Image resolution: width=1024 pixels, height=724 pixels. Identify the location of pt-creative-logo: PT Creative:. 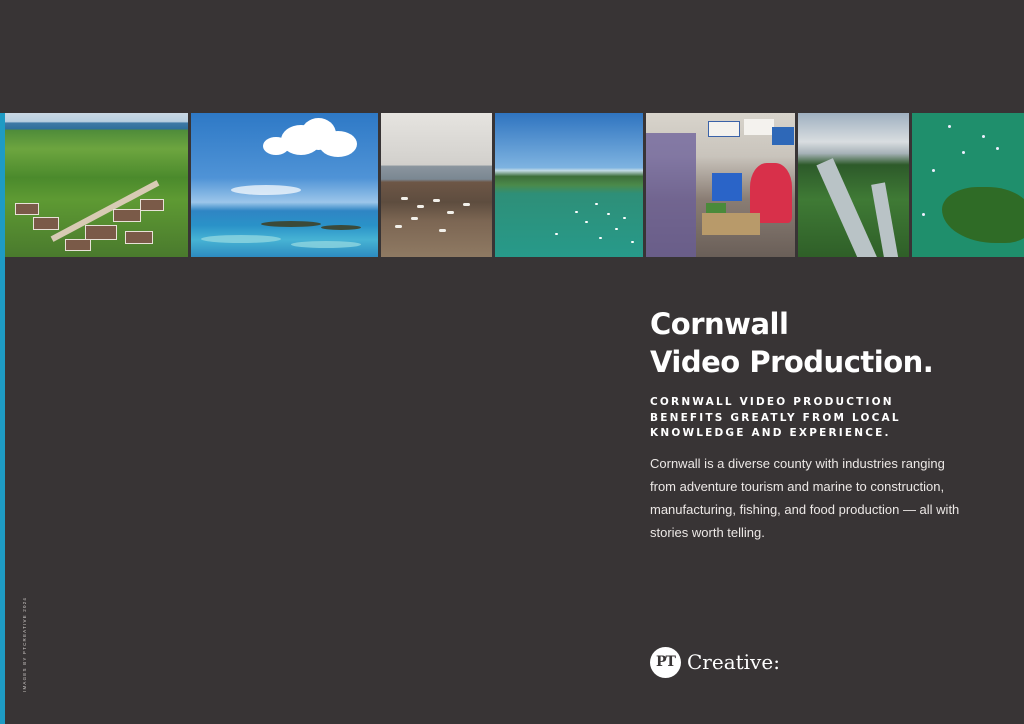
(715, 662).